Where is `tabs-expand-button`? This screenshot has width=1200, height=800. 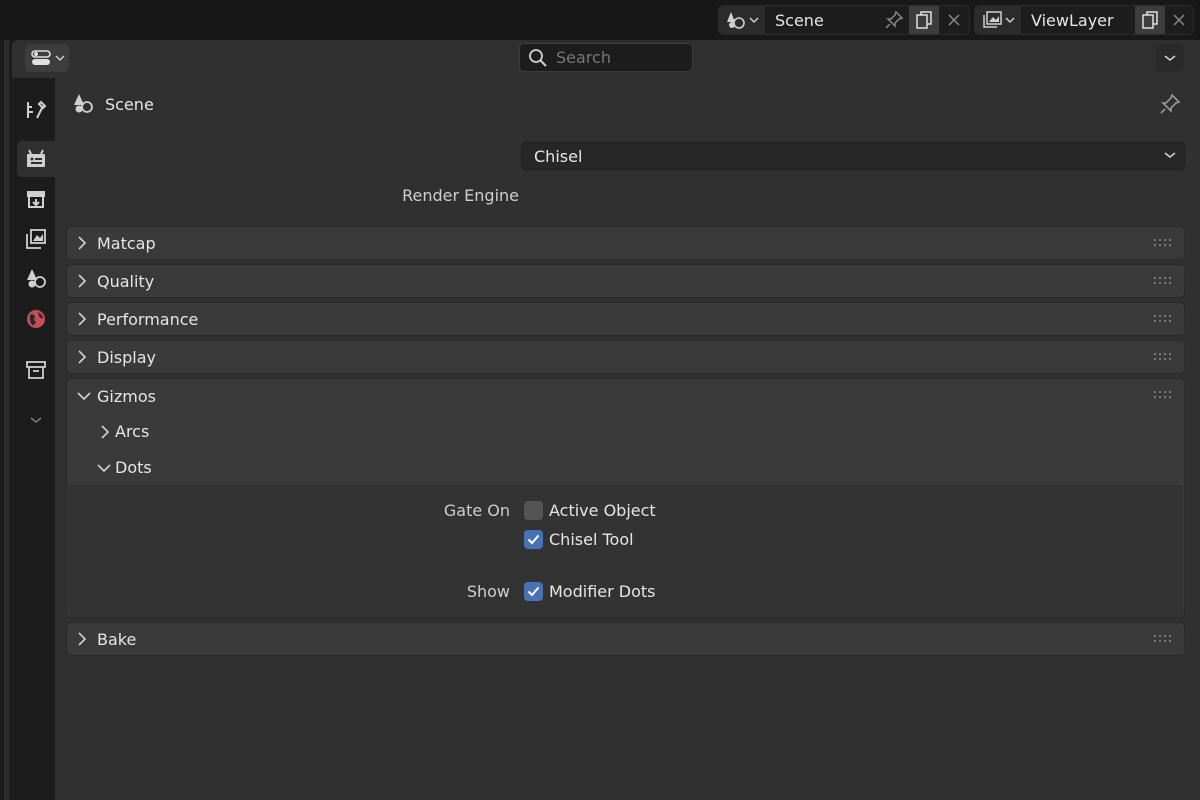
tabs-expand-button is located at coordinates (36, 420).